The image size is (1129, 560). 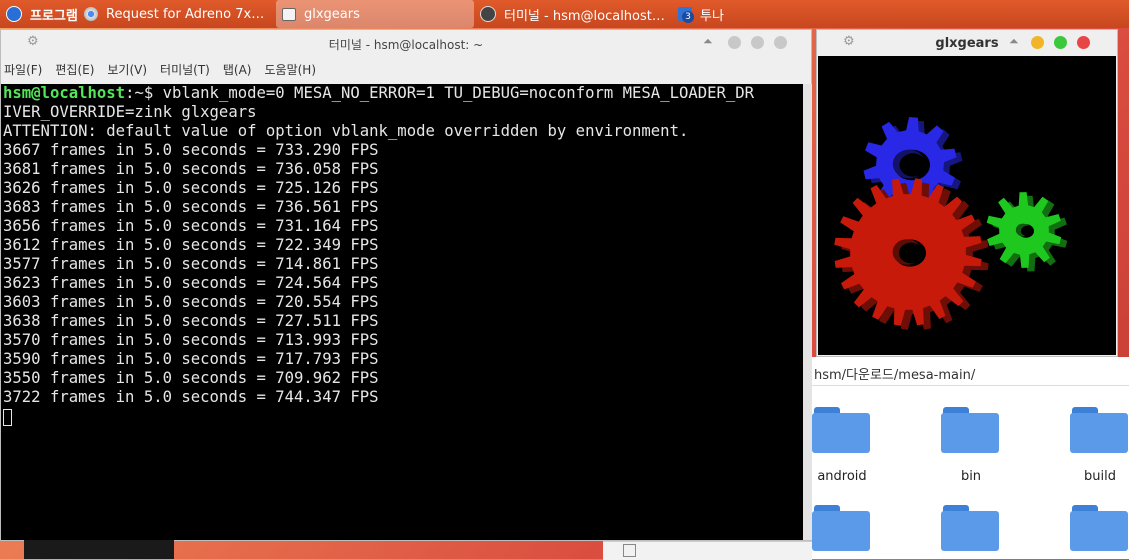 What do you see at coordinates (191, 283) in the screenshot?
I see `fps-line: 3623 frames in 5.0 seconds = 724.564 FPS` at bounding box center [191, 283].